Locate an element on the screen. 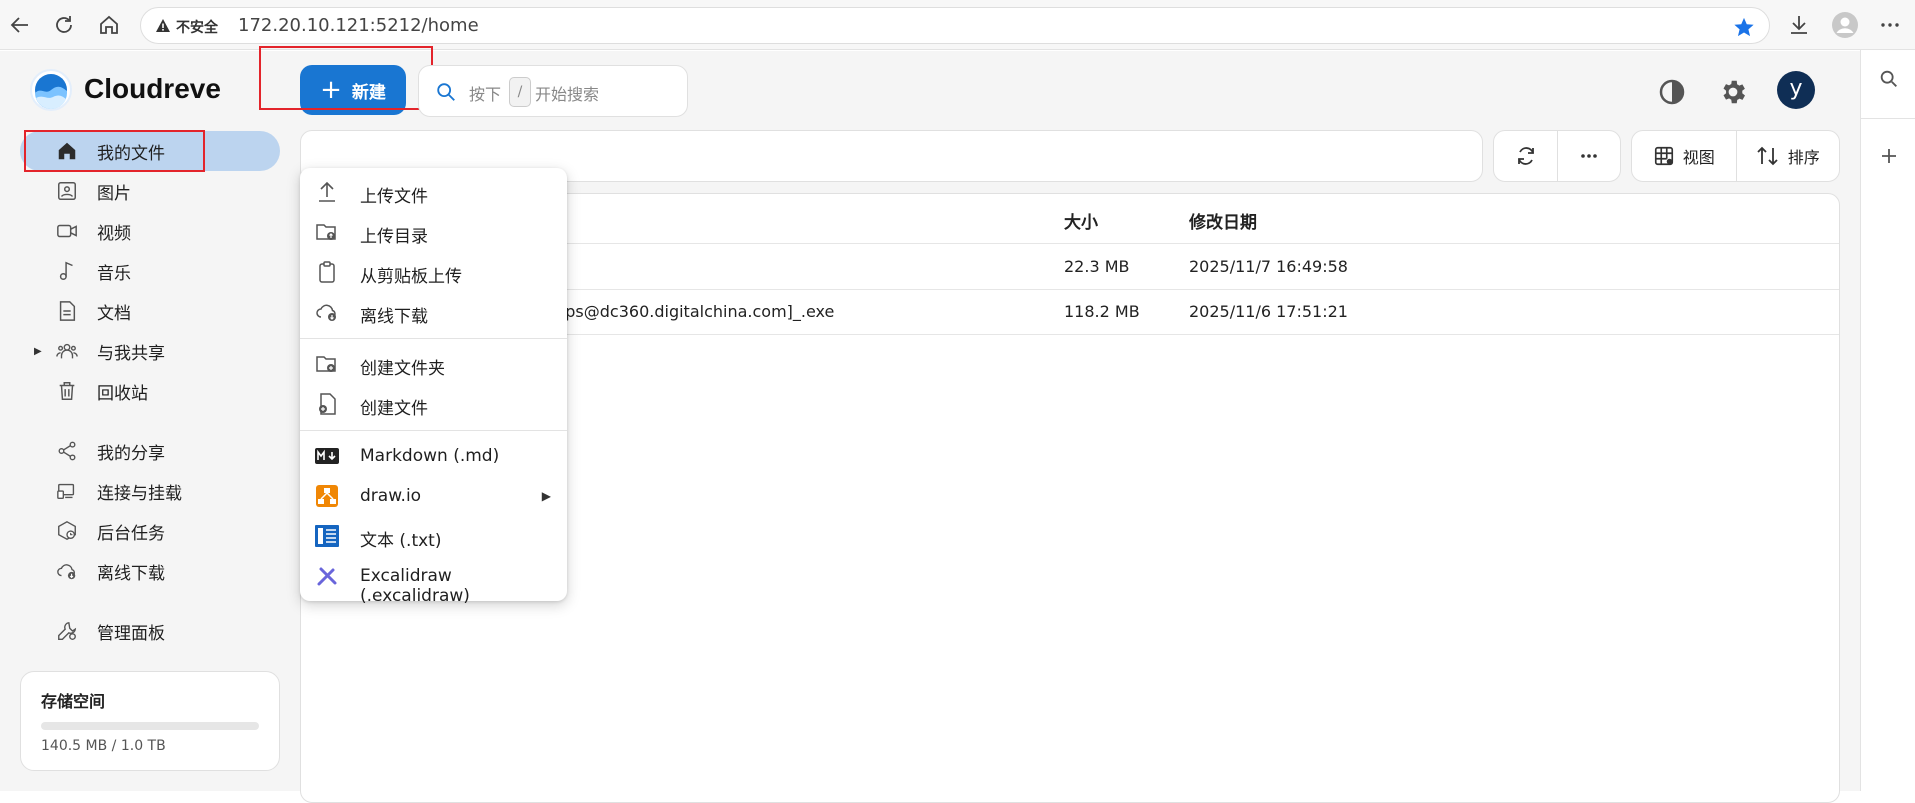 The width and height of the screenshot is (1915, 803). view-sort-group: 视图 排序 is located at coordinates (1735, 156).